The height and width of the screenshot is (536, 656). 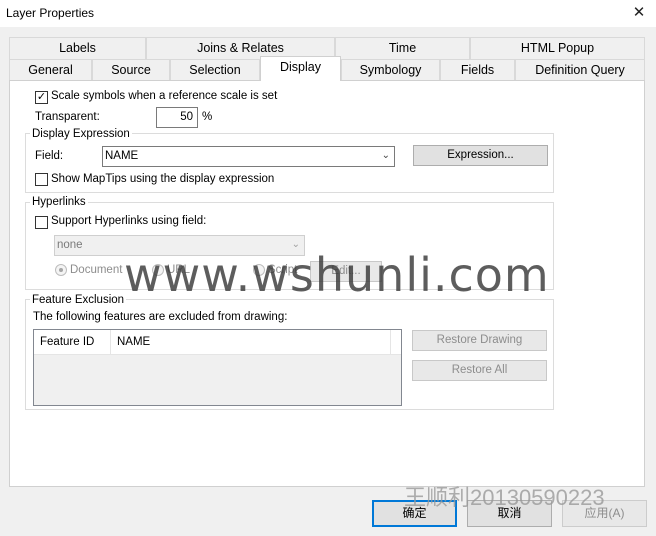 I want to click on tab-symbology: Symbology, so click(x=390, y=70).